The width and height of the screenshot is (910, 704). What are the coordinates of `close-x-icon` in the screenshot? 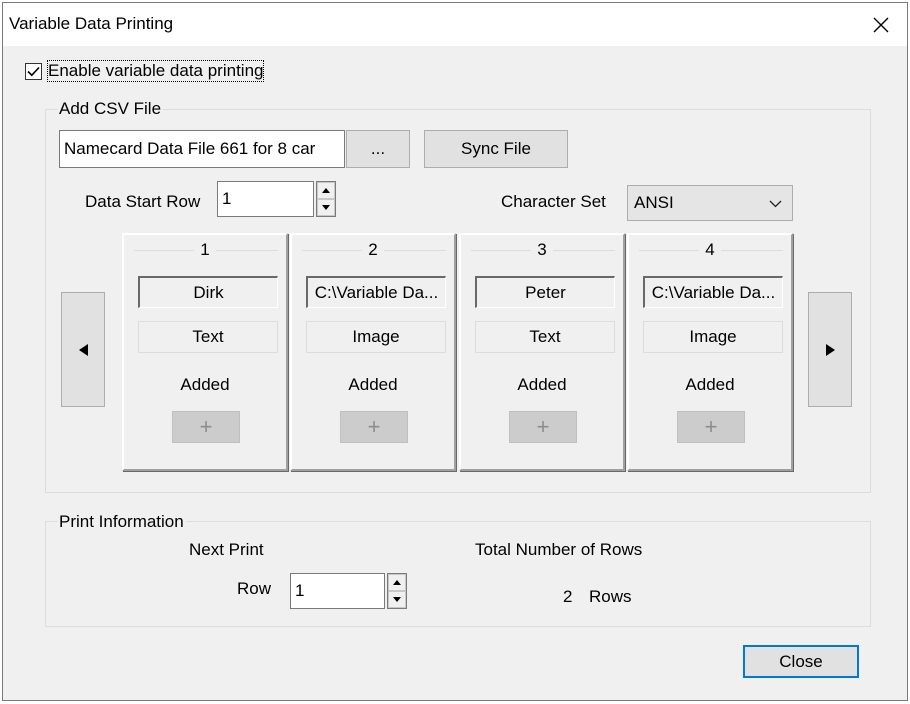 It's located at (881, 24).